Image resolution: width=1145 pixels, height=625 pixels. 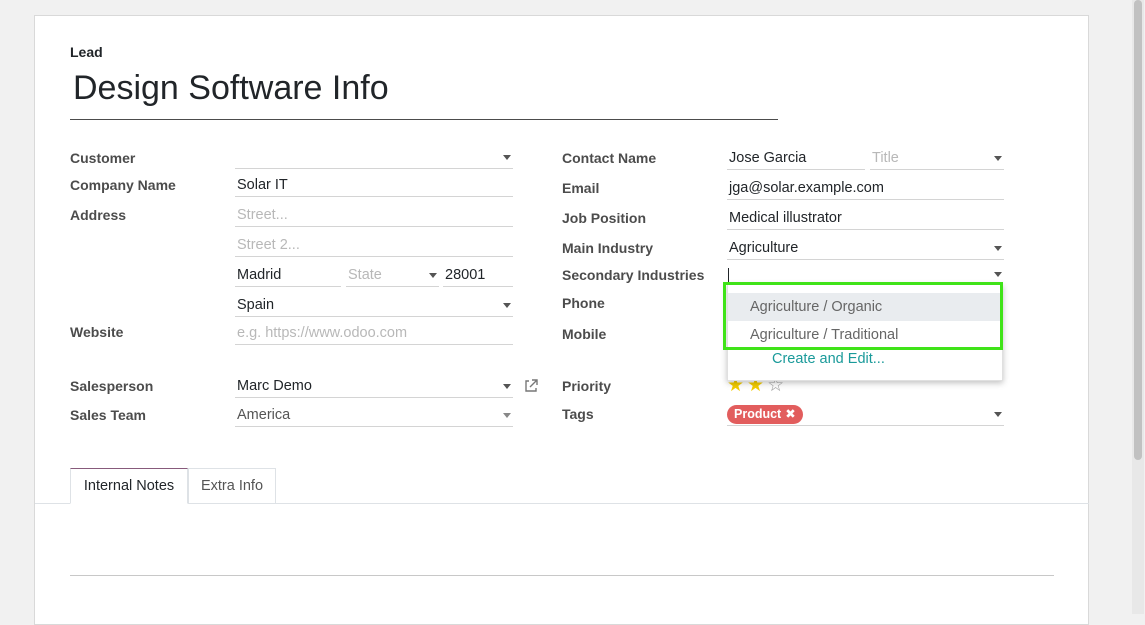 What do you see at coordinates (374, 186) in the screenshot?
I see `company-name-input: Solar IT` at bounding box center [374, 186].